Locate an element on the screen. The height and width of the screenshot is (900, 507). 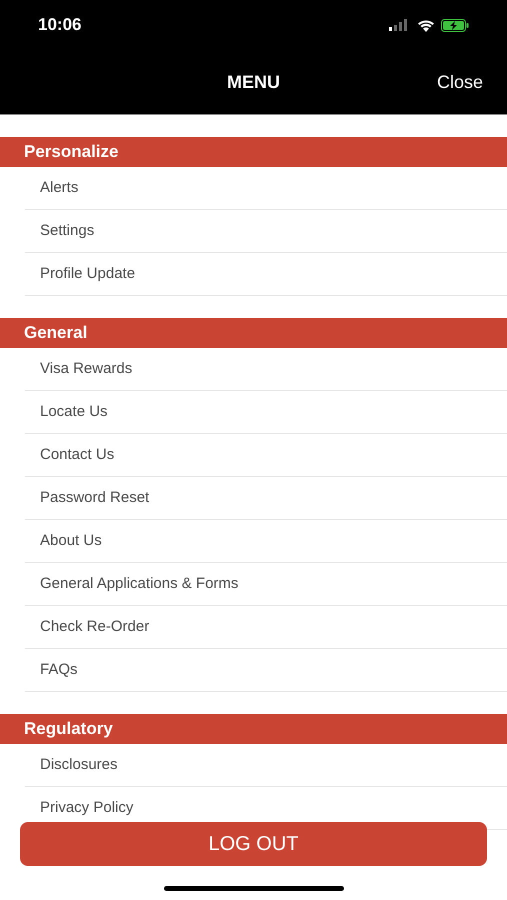
section-header: General is located at coordinates (253, 333).